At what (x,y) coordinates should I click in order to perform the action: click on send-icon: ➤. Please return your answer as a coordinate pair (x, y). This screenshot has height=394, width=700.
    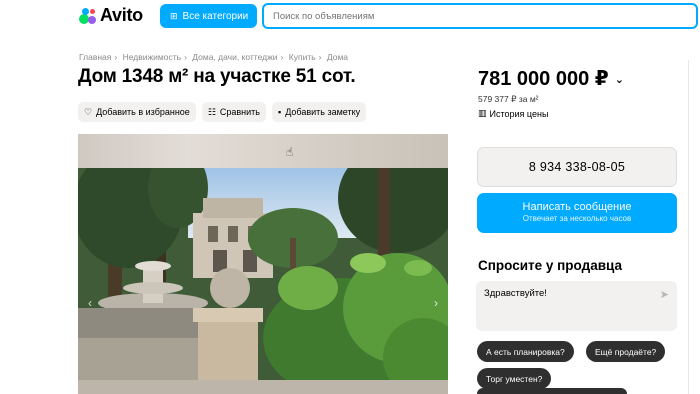
    Looking at the image, I should click on (664, 294).